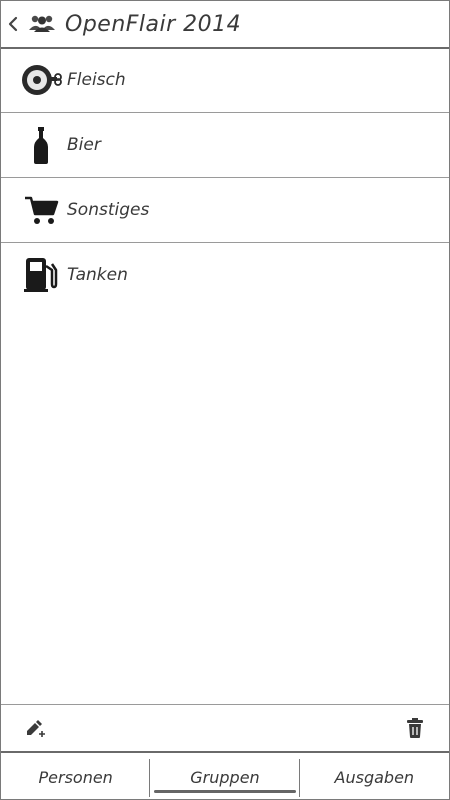 The image size is (450, 800). I want to click on tab-personen: Personen, so click(76, 776).